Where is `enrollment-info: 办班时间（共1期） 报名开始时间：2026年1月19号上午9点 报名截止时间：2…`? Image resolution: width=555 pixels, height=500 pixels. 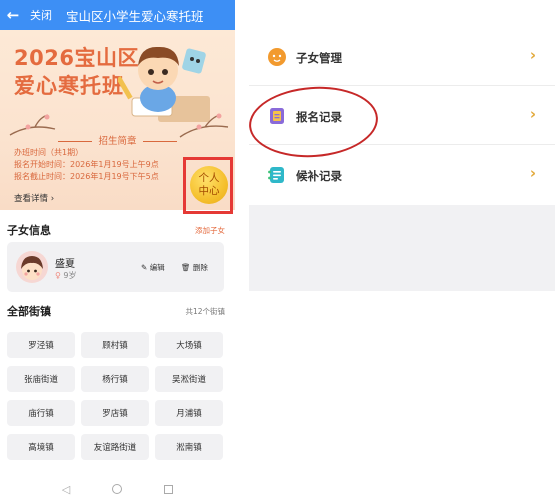
enrollment-info: 办班时间（共1期） 报名开始时间：2026年1月19号上午9点 报名截止时间：2… is located at coordinates (86, 165).